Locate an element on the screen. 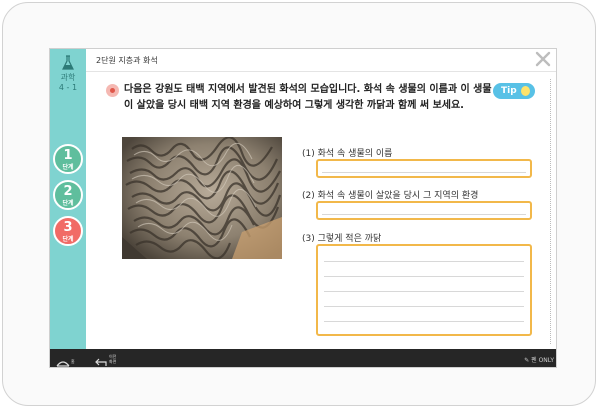 This screenshot has width=600, height=410. unit-title: 2단원 지층과 화석 is located at coordinates (127, 60).